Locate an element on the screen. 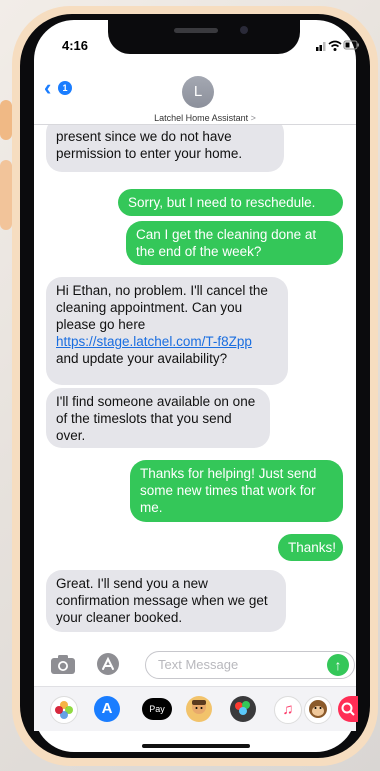  battery-icon is located at coordinates (351, 45).